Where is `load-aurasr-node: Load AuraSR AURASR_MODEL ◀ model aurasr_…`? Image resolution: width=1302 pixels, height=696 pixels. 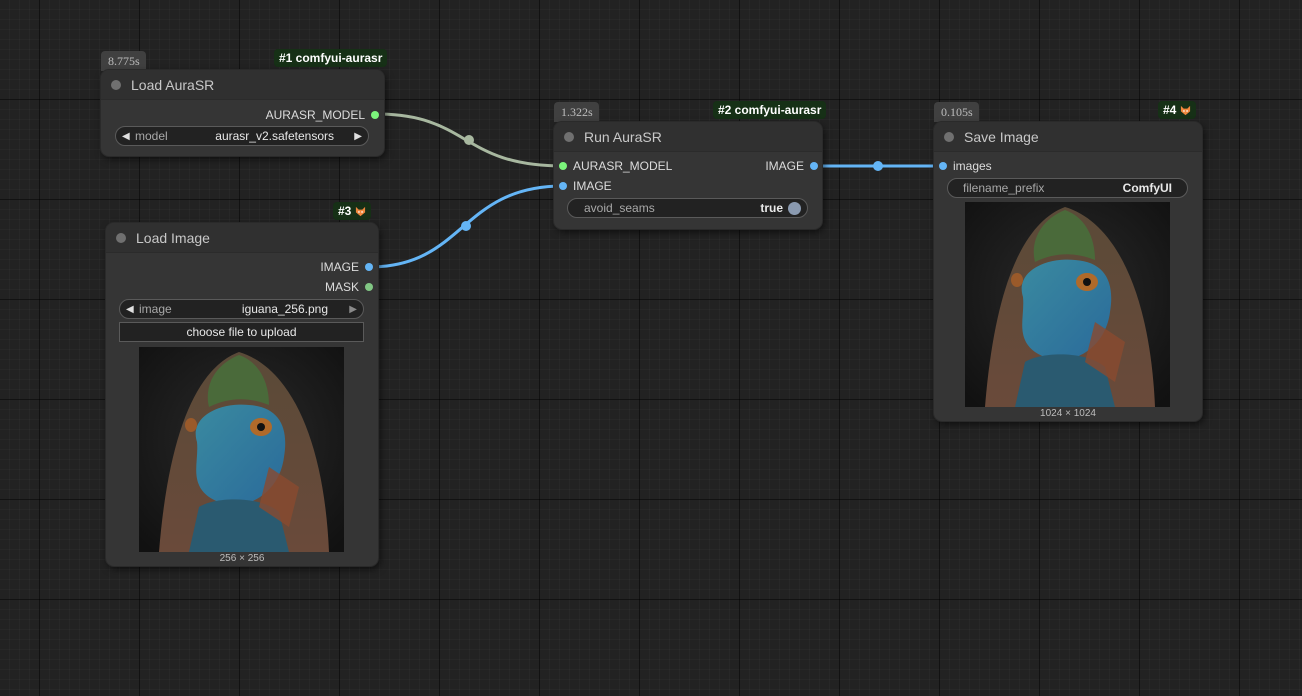 load-aurasr-node: Load AuraSR AURASR_MODEL ◀ model aurasr_… is located at coordinates (242, 113).